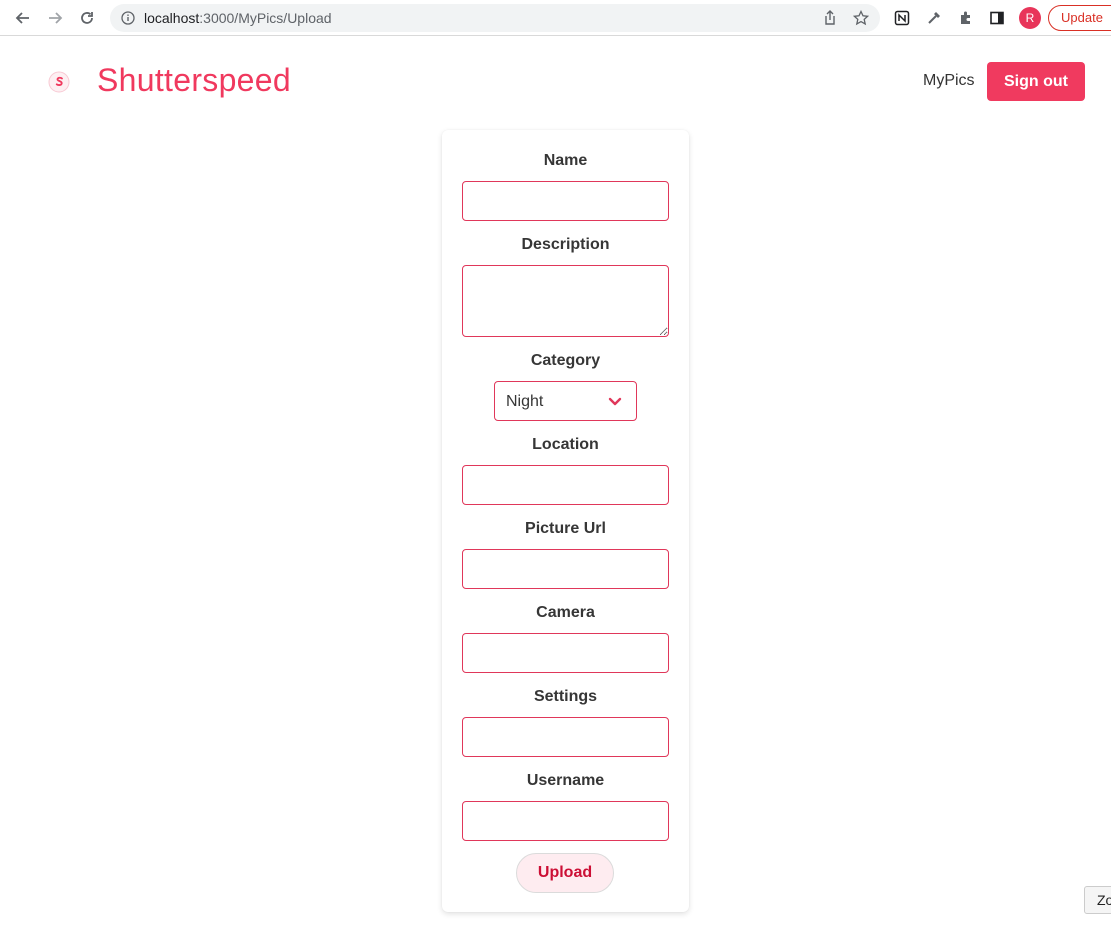 This screenshot has height=926, width=1111. Describe the element at coordinates (565, 821) in the screenshot. I see `username-input` at that location.